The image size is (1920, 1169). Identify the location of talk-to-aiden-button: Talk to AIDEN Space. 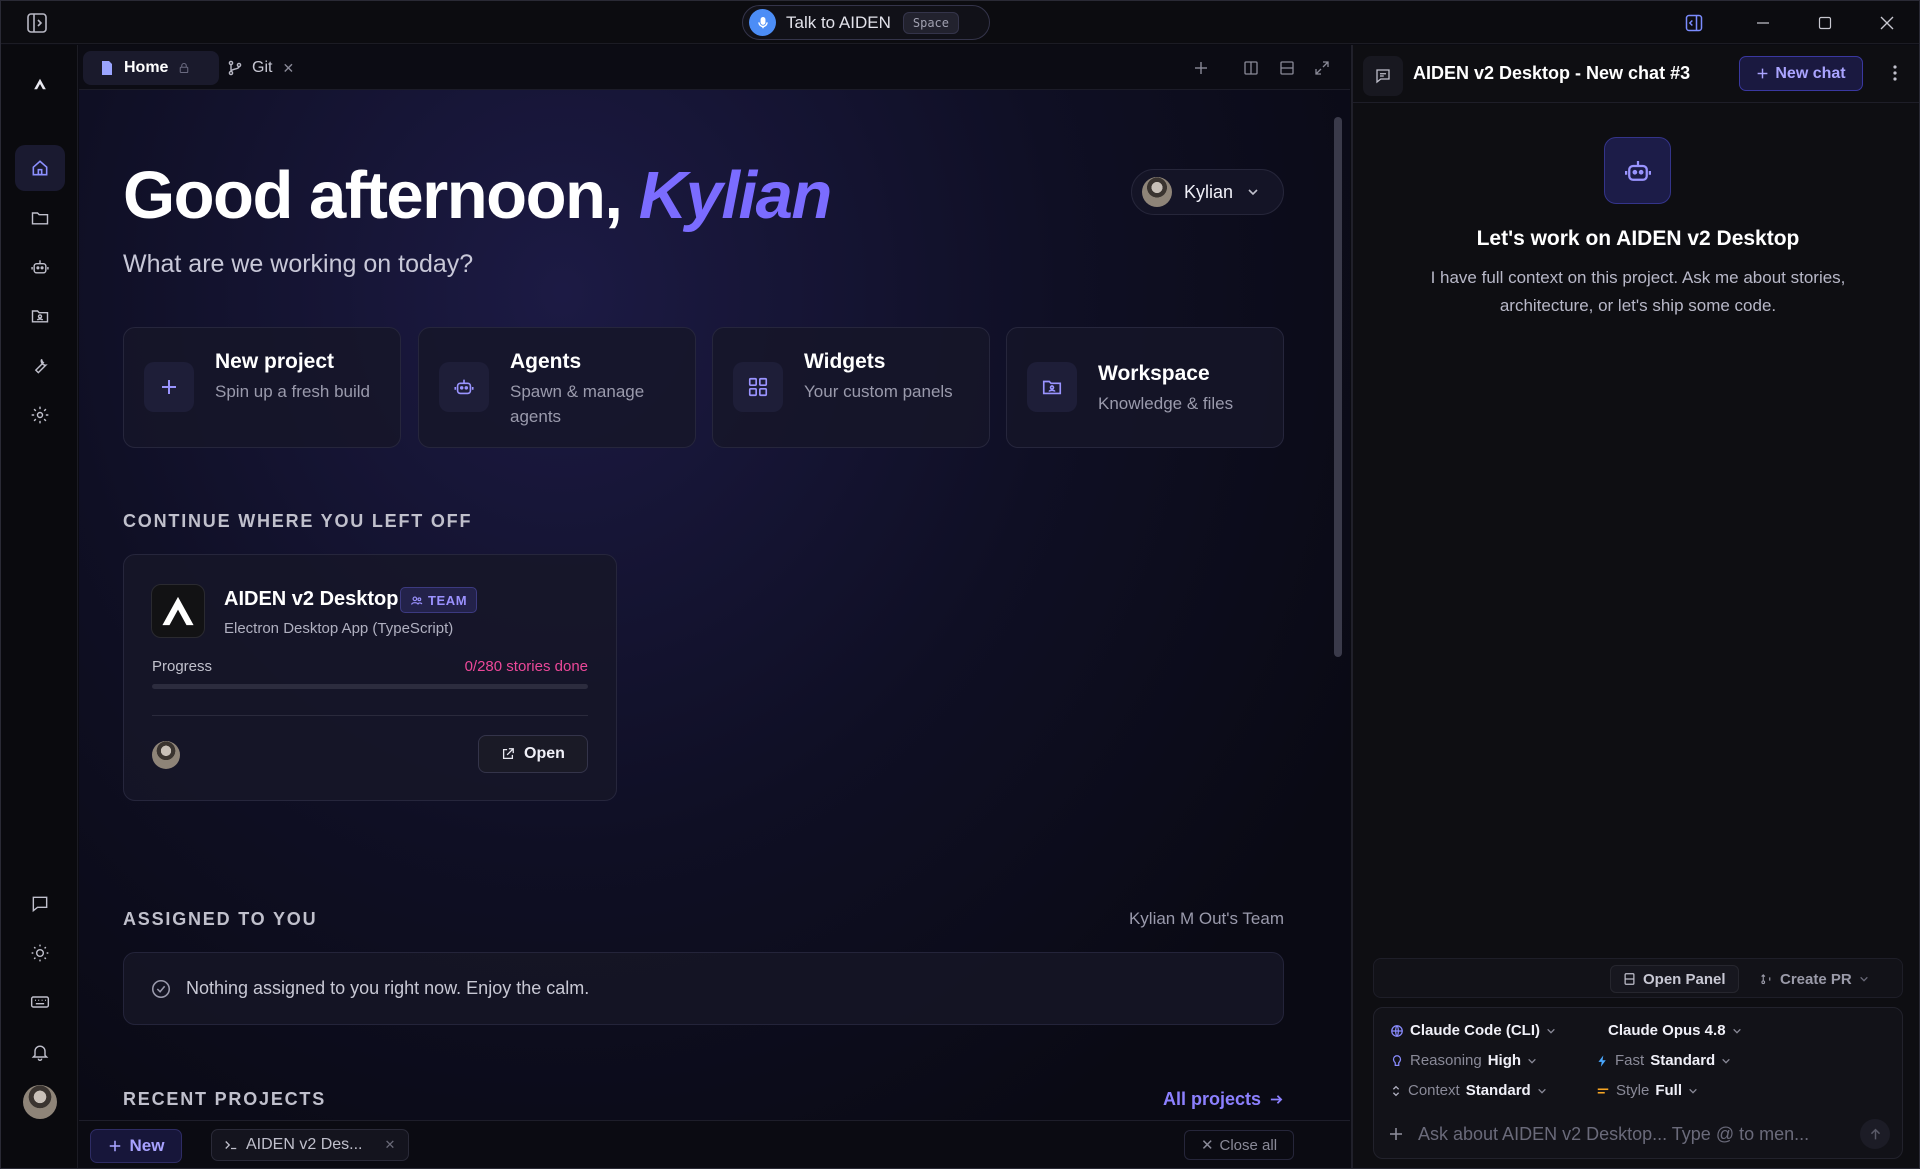
(866, 22).